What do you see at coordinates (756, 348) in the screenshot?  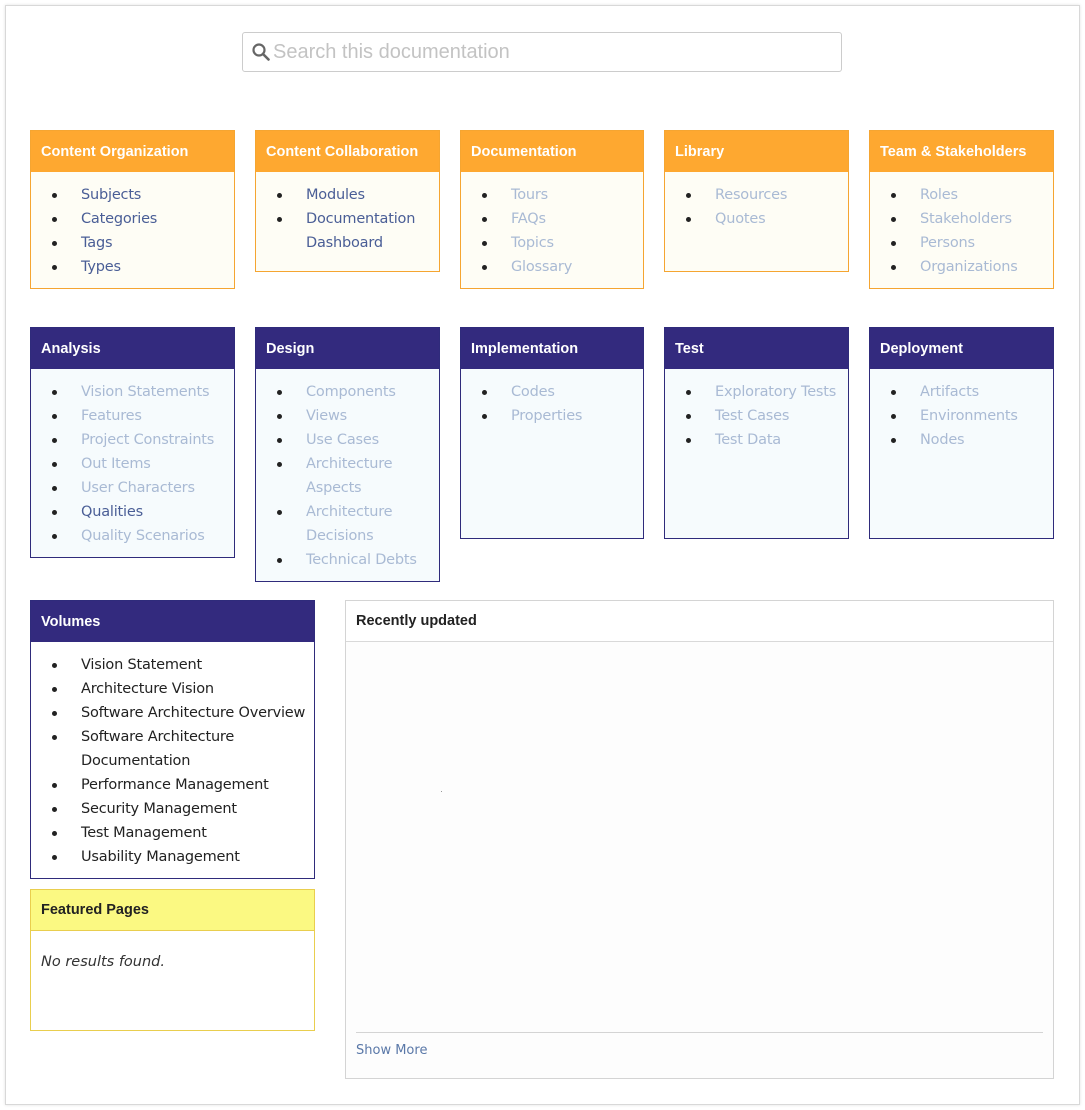 I see `panel-title: Test` at bounding box center [756, 348].